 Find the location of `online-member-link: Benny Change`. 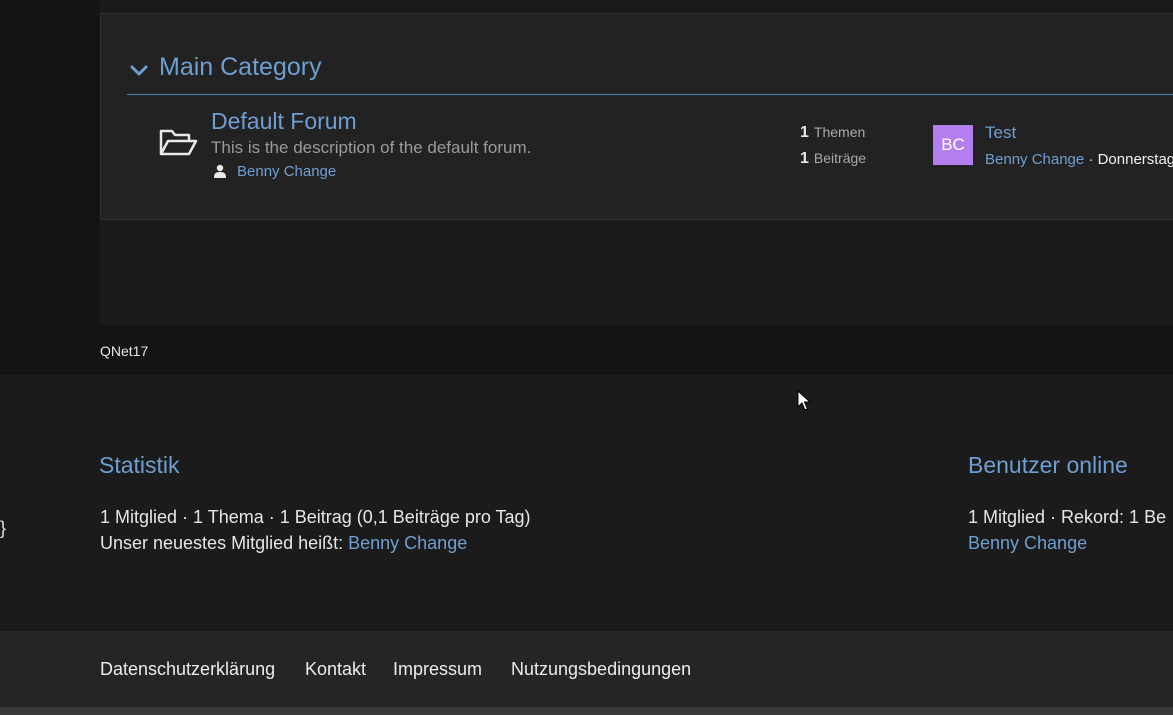

online-member-link: Benny Change is located at coordinates (1027, 543).